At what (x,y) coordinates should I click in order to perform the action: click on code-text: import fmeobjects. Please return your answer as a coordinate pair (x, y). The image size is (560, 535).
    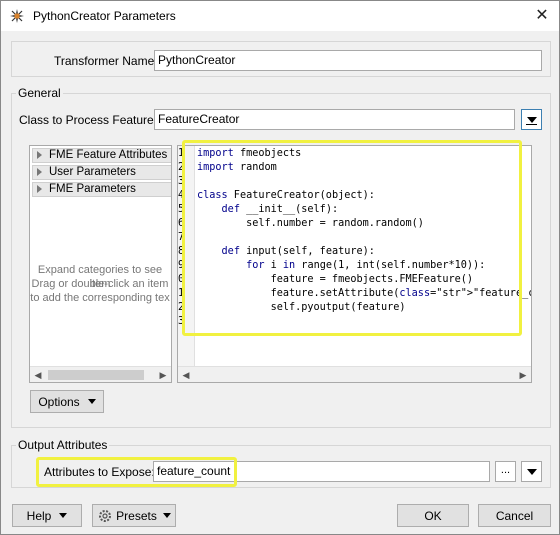
    Looking at the image, I should click on (249, 153).